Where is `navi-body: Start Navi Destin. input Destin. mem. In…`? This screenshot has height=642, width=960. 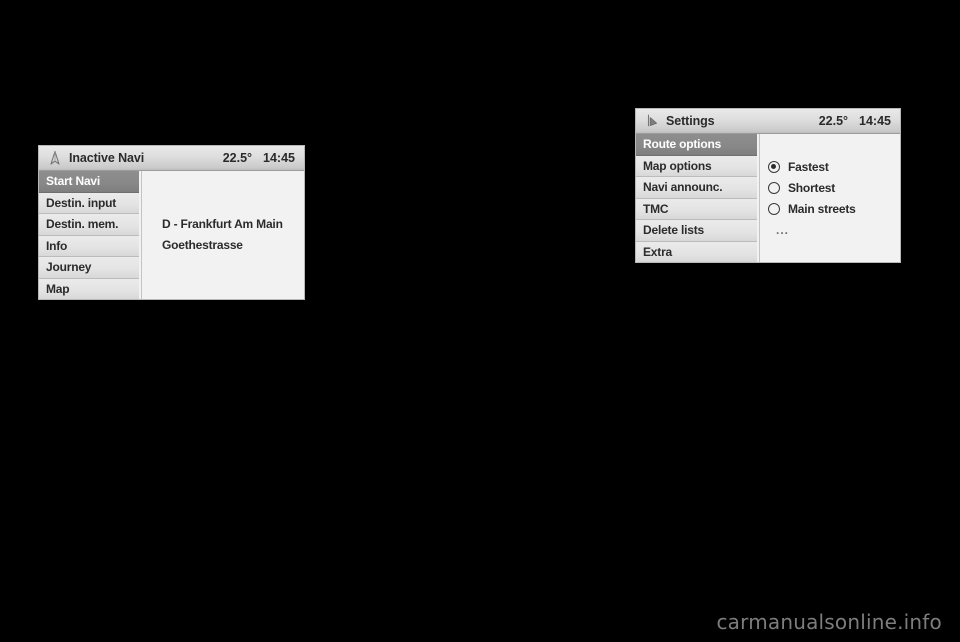 navi-body: Start Navi Destin. input Destin. mem. In… is located at coordinates (171, 235).